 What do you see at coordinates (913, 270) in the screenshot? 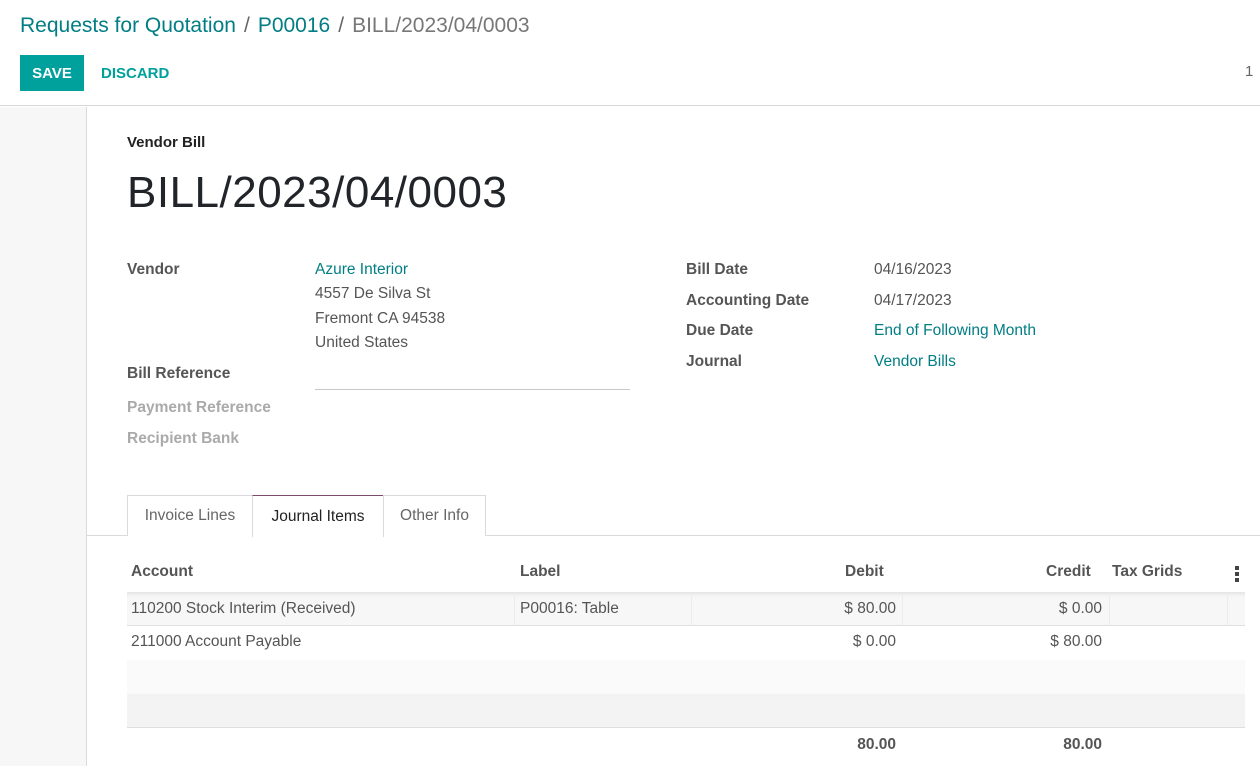
I see `bill-date-value: 04/16/2023` at bounding box center [913, 270].